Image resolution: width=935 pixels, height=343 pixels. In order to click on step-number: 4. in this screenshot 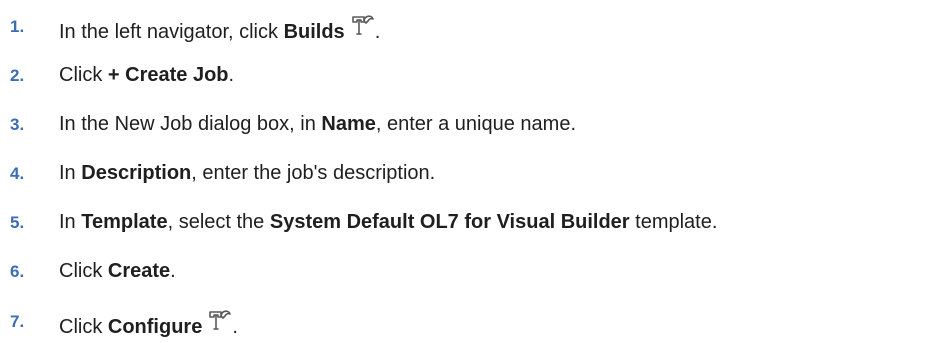, I will do `click(17, 173)`.